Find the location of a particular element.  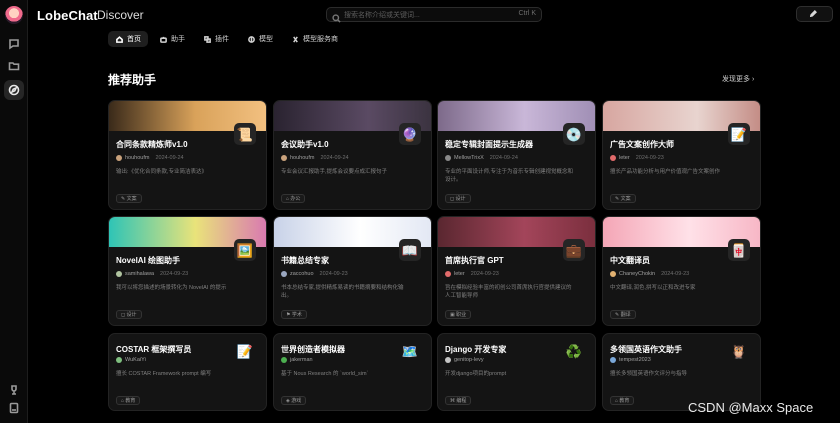

card-tag: ◻ 设计 is located at coordinates (129, 314).